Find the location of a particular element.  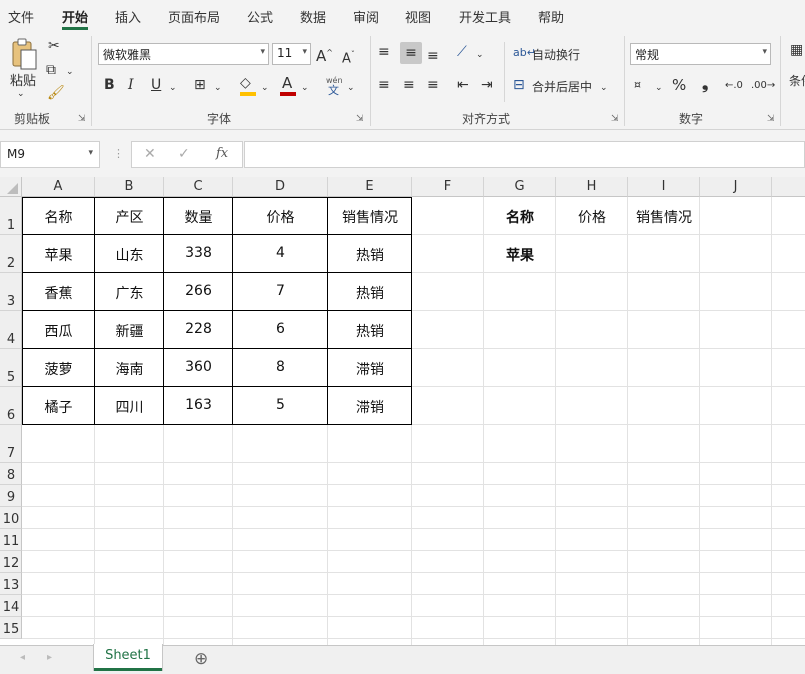

italic-button: I is located at coordinates (131, 85).